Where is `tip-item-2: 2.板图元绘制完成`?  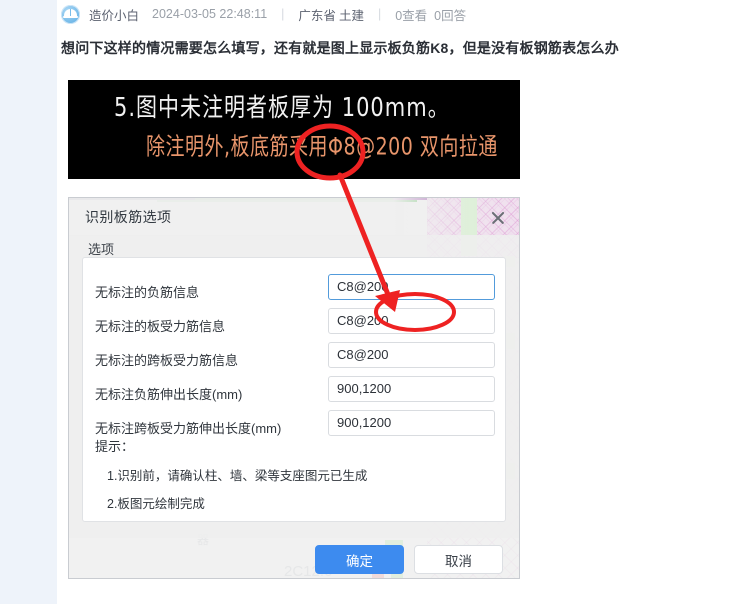 tip-item-2: 2.板图元绘制完成 is located at coordinates (156, 504).